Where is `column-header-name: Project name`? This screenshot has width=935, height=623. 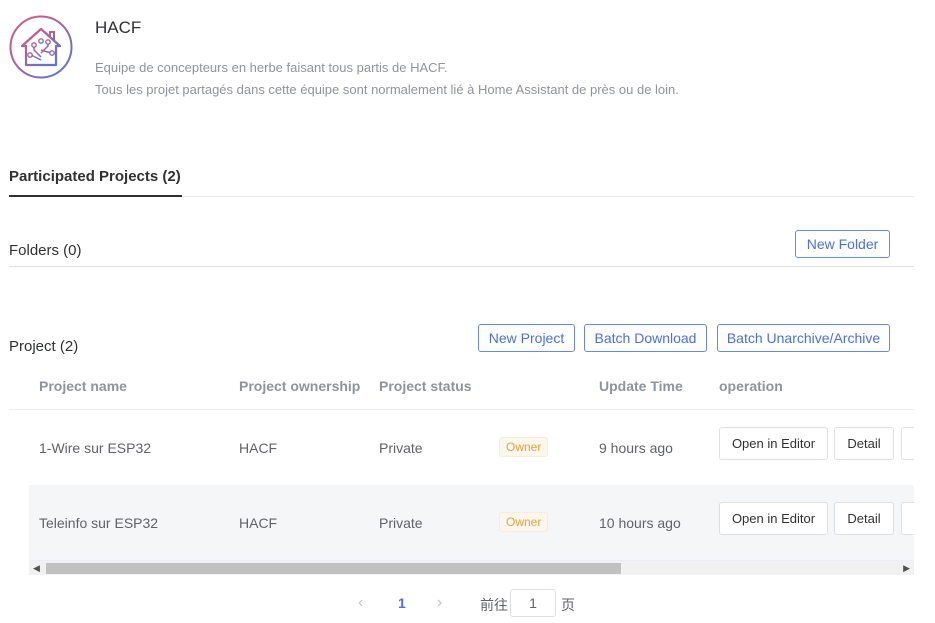 column-header-name: Project name is located at coordinates (83, 386).